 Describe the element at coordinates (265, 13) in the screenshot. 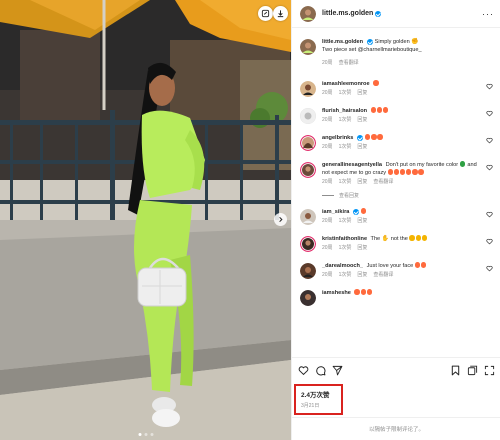

I see `tag-icon` at that location.